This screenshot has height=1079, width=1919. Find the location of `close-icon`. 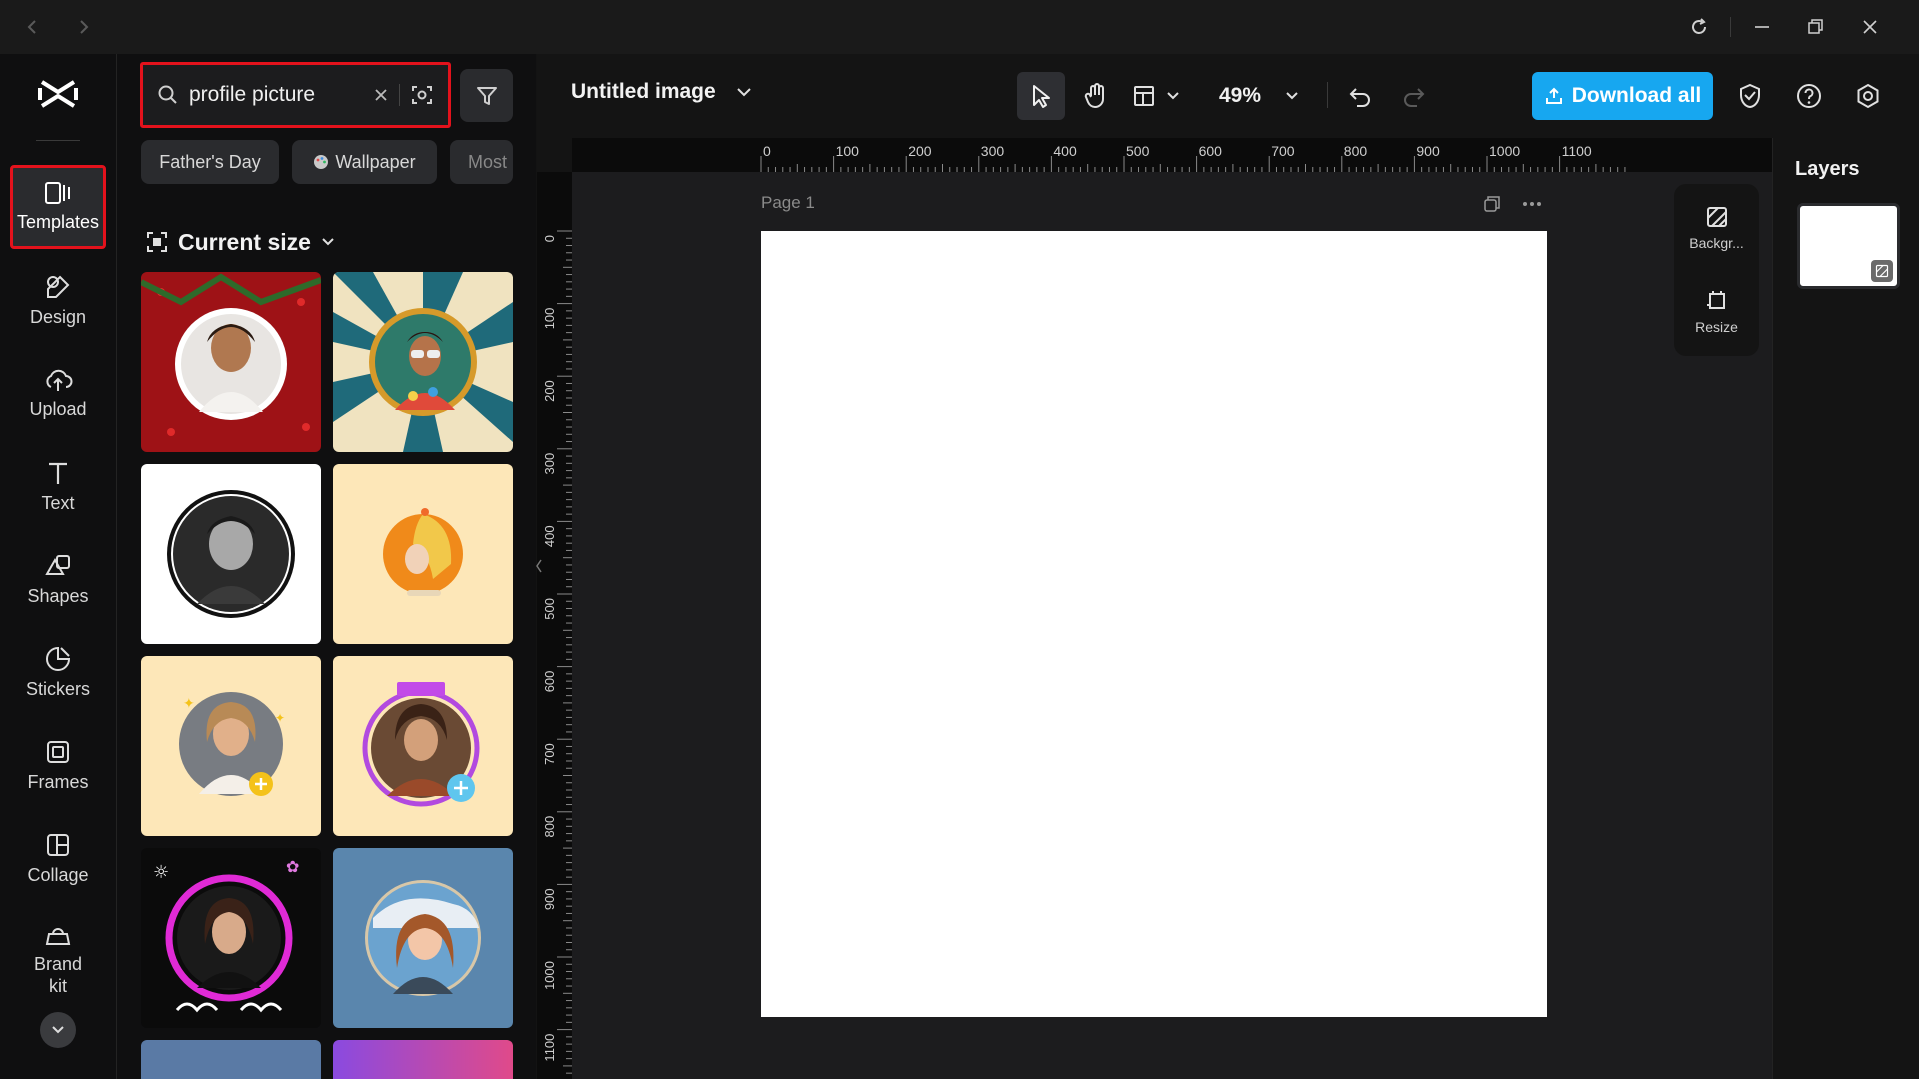

close-icon is located at coordinates (1870, 27).